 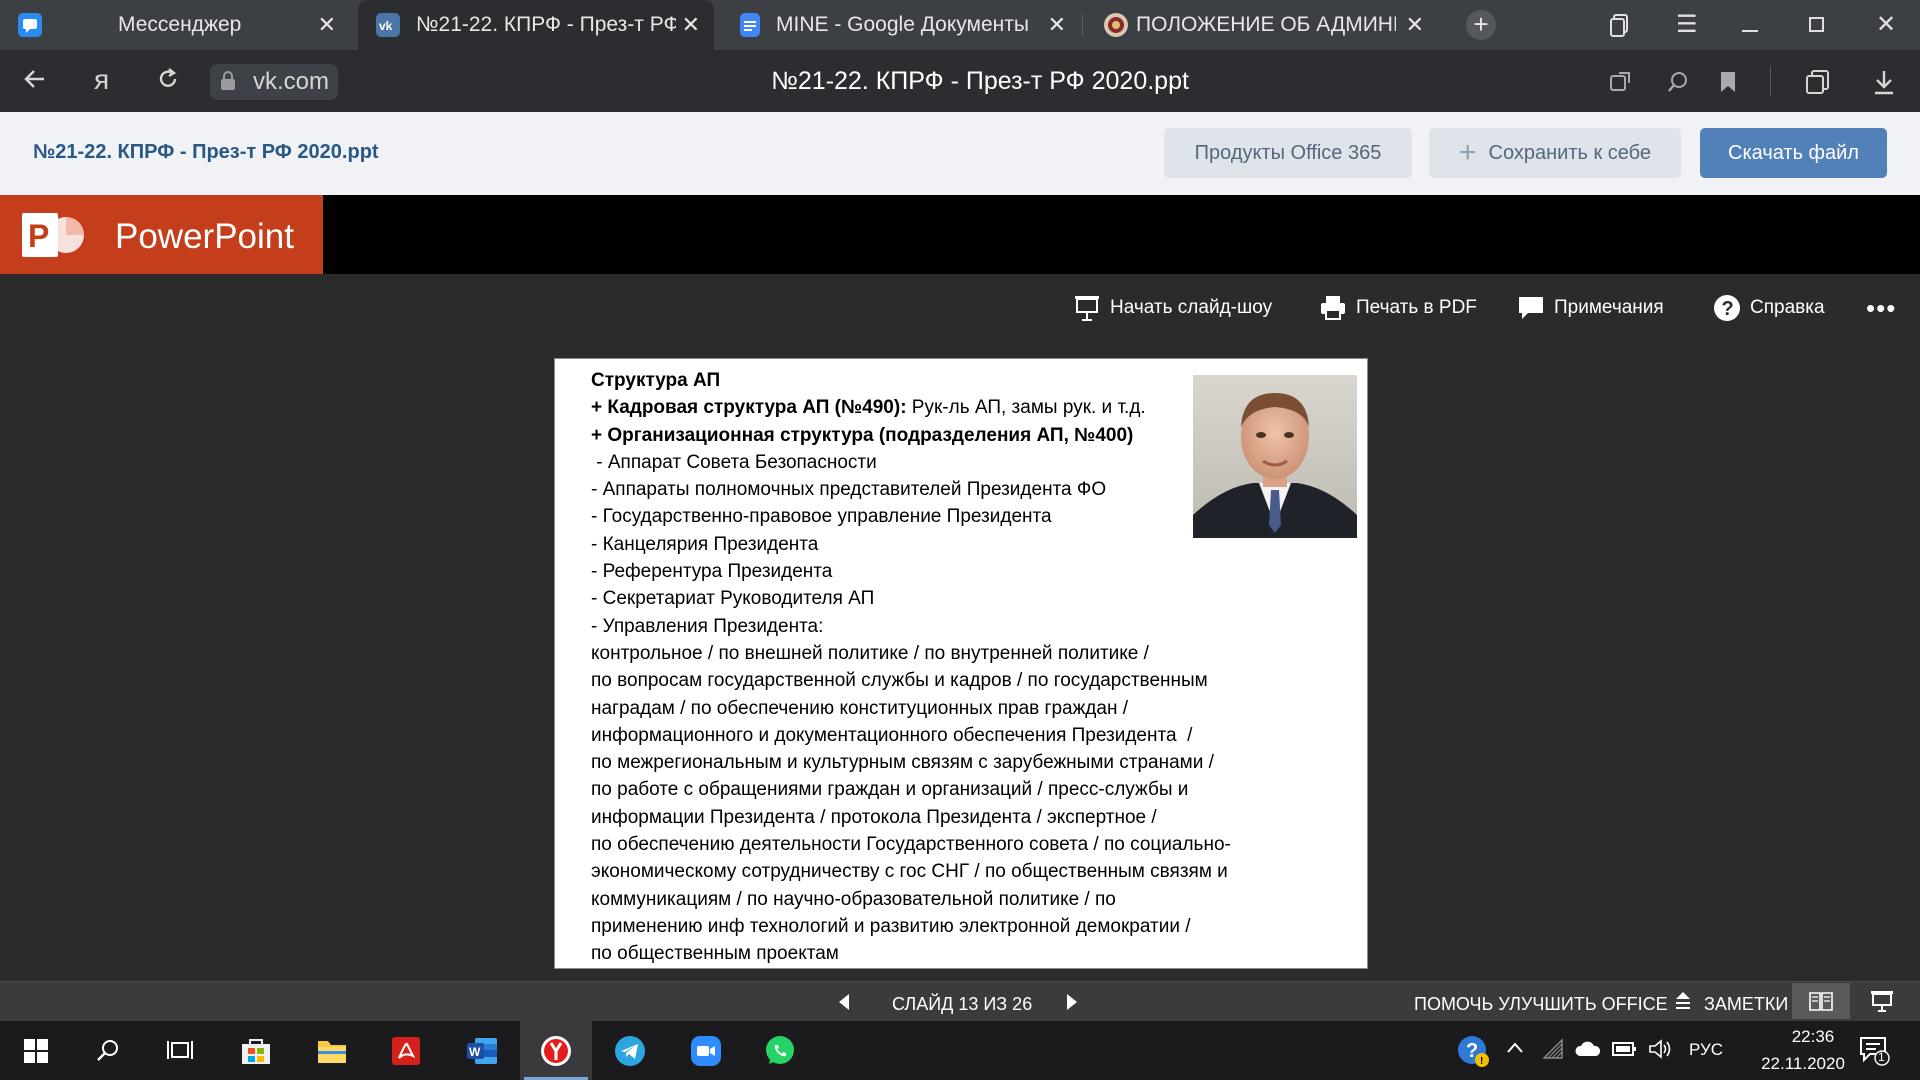 I want to click on help-improve-office-link: ПОМОЧЬ УЛУЧШИТЬ OFFICE, so click(x=1541, y=1004).